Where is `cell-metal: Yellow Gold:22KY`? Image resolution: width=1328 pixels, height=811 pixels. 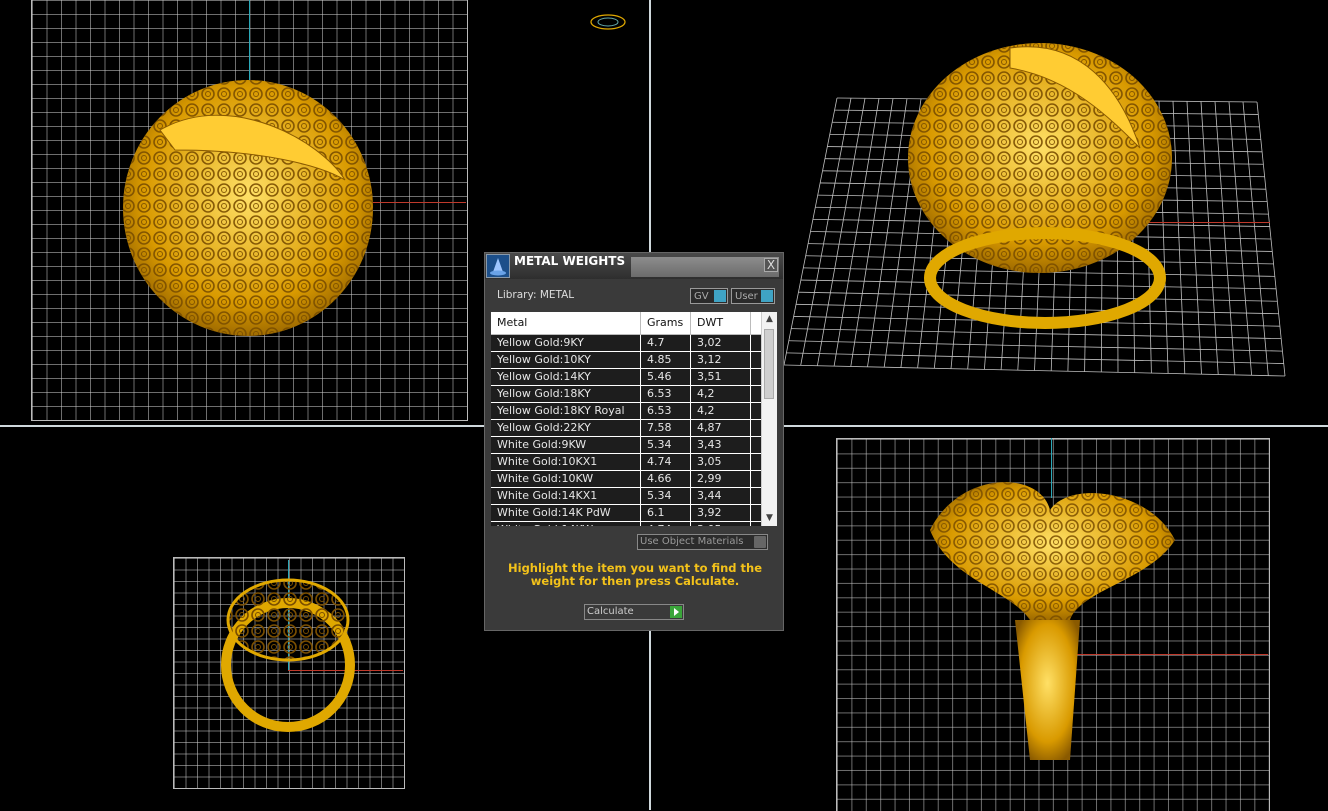
cell-metal: Yellow Gold:22KY is located at coordinates (544, 427).